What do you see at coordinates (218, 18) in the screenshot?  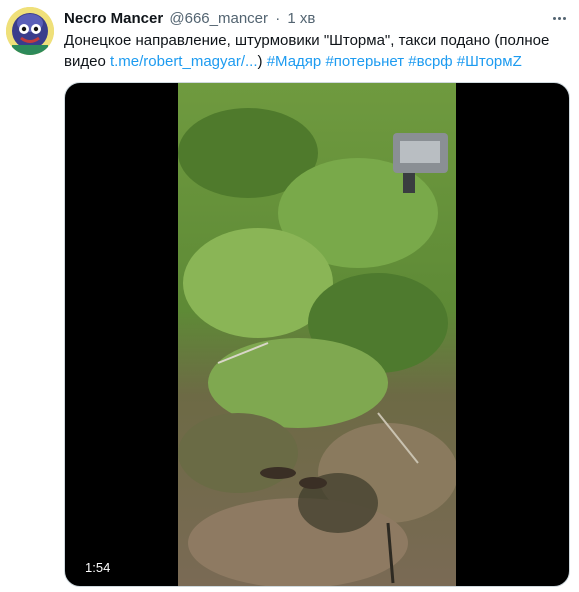 I see `author-handle: @666_mancer` at bounding box center [218, 18].